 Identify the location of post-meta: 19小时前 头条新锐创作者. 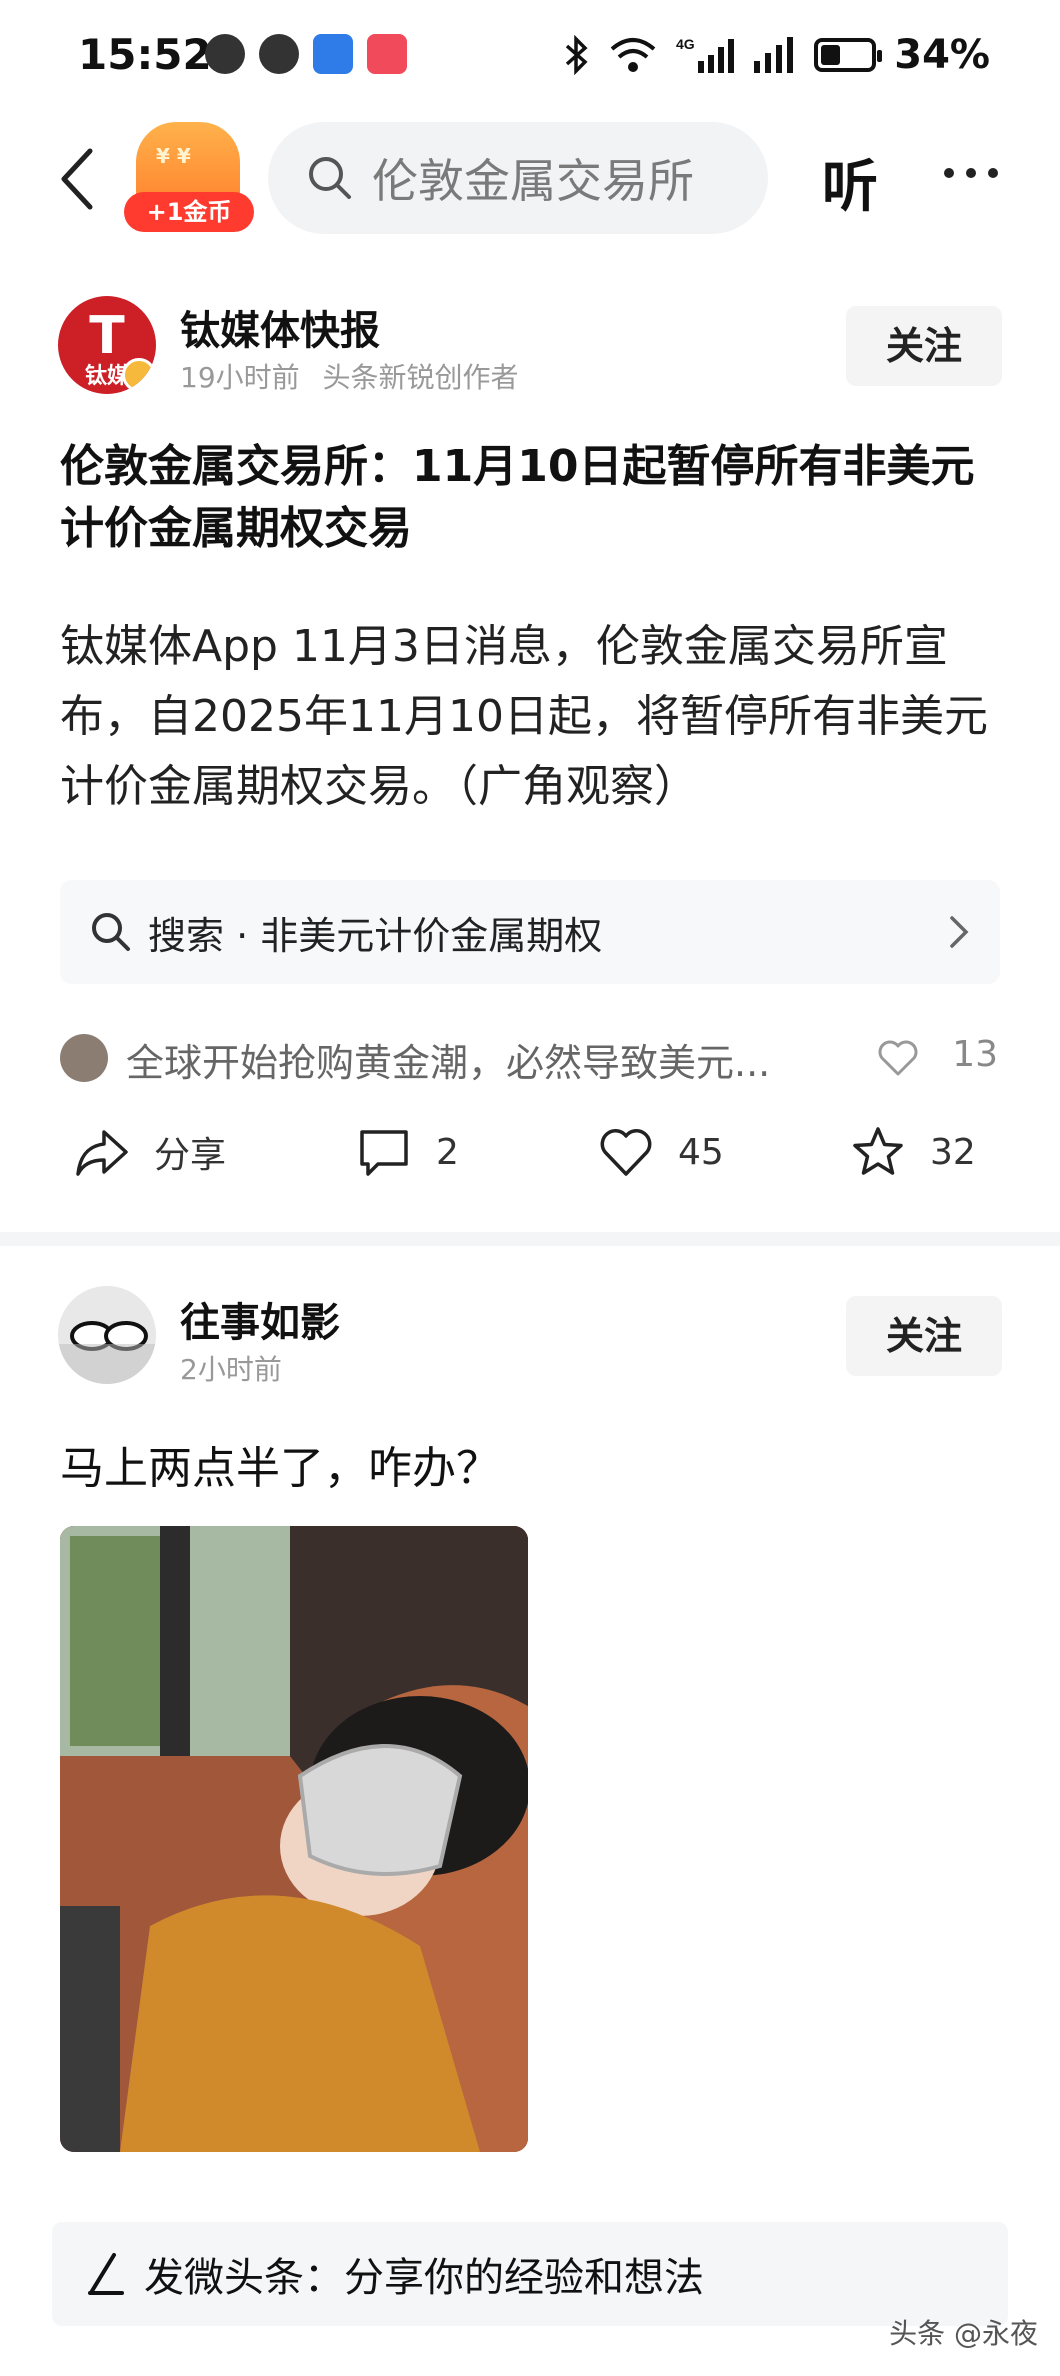
(349, 376).